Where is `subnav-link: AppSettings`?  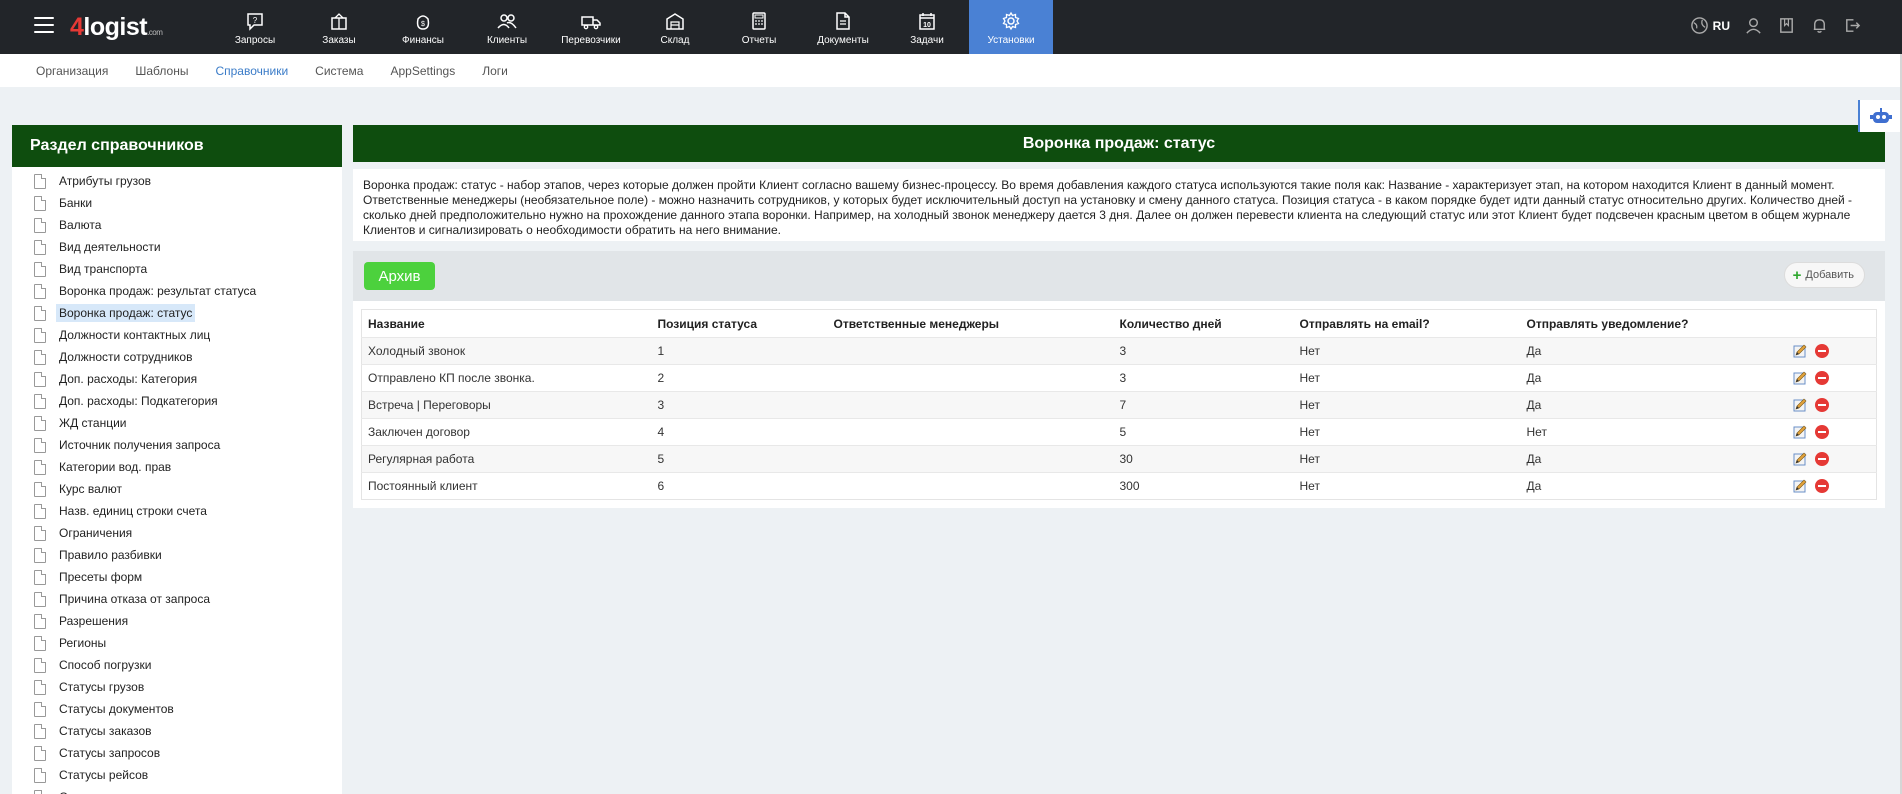 subnav-link: AppSettings is located at coordinates (422, 71).